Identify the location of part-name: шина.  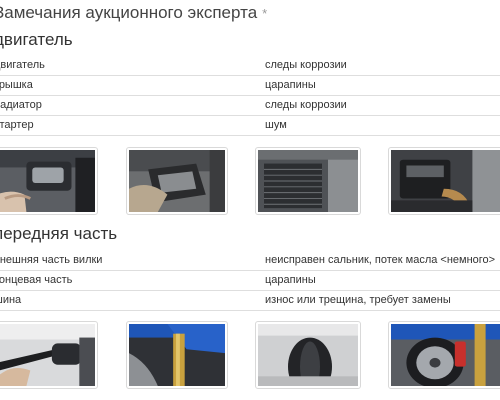
(11, 300).